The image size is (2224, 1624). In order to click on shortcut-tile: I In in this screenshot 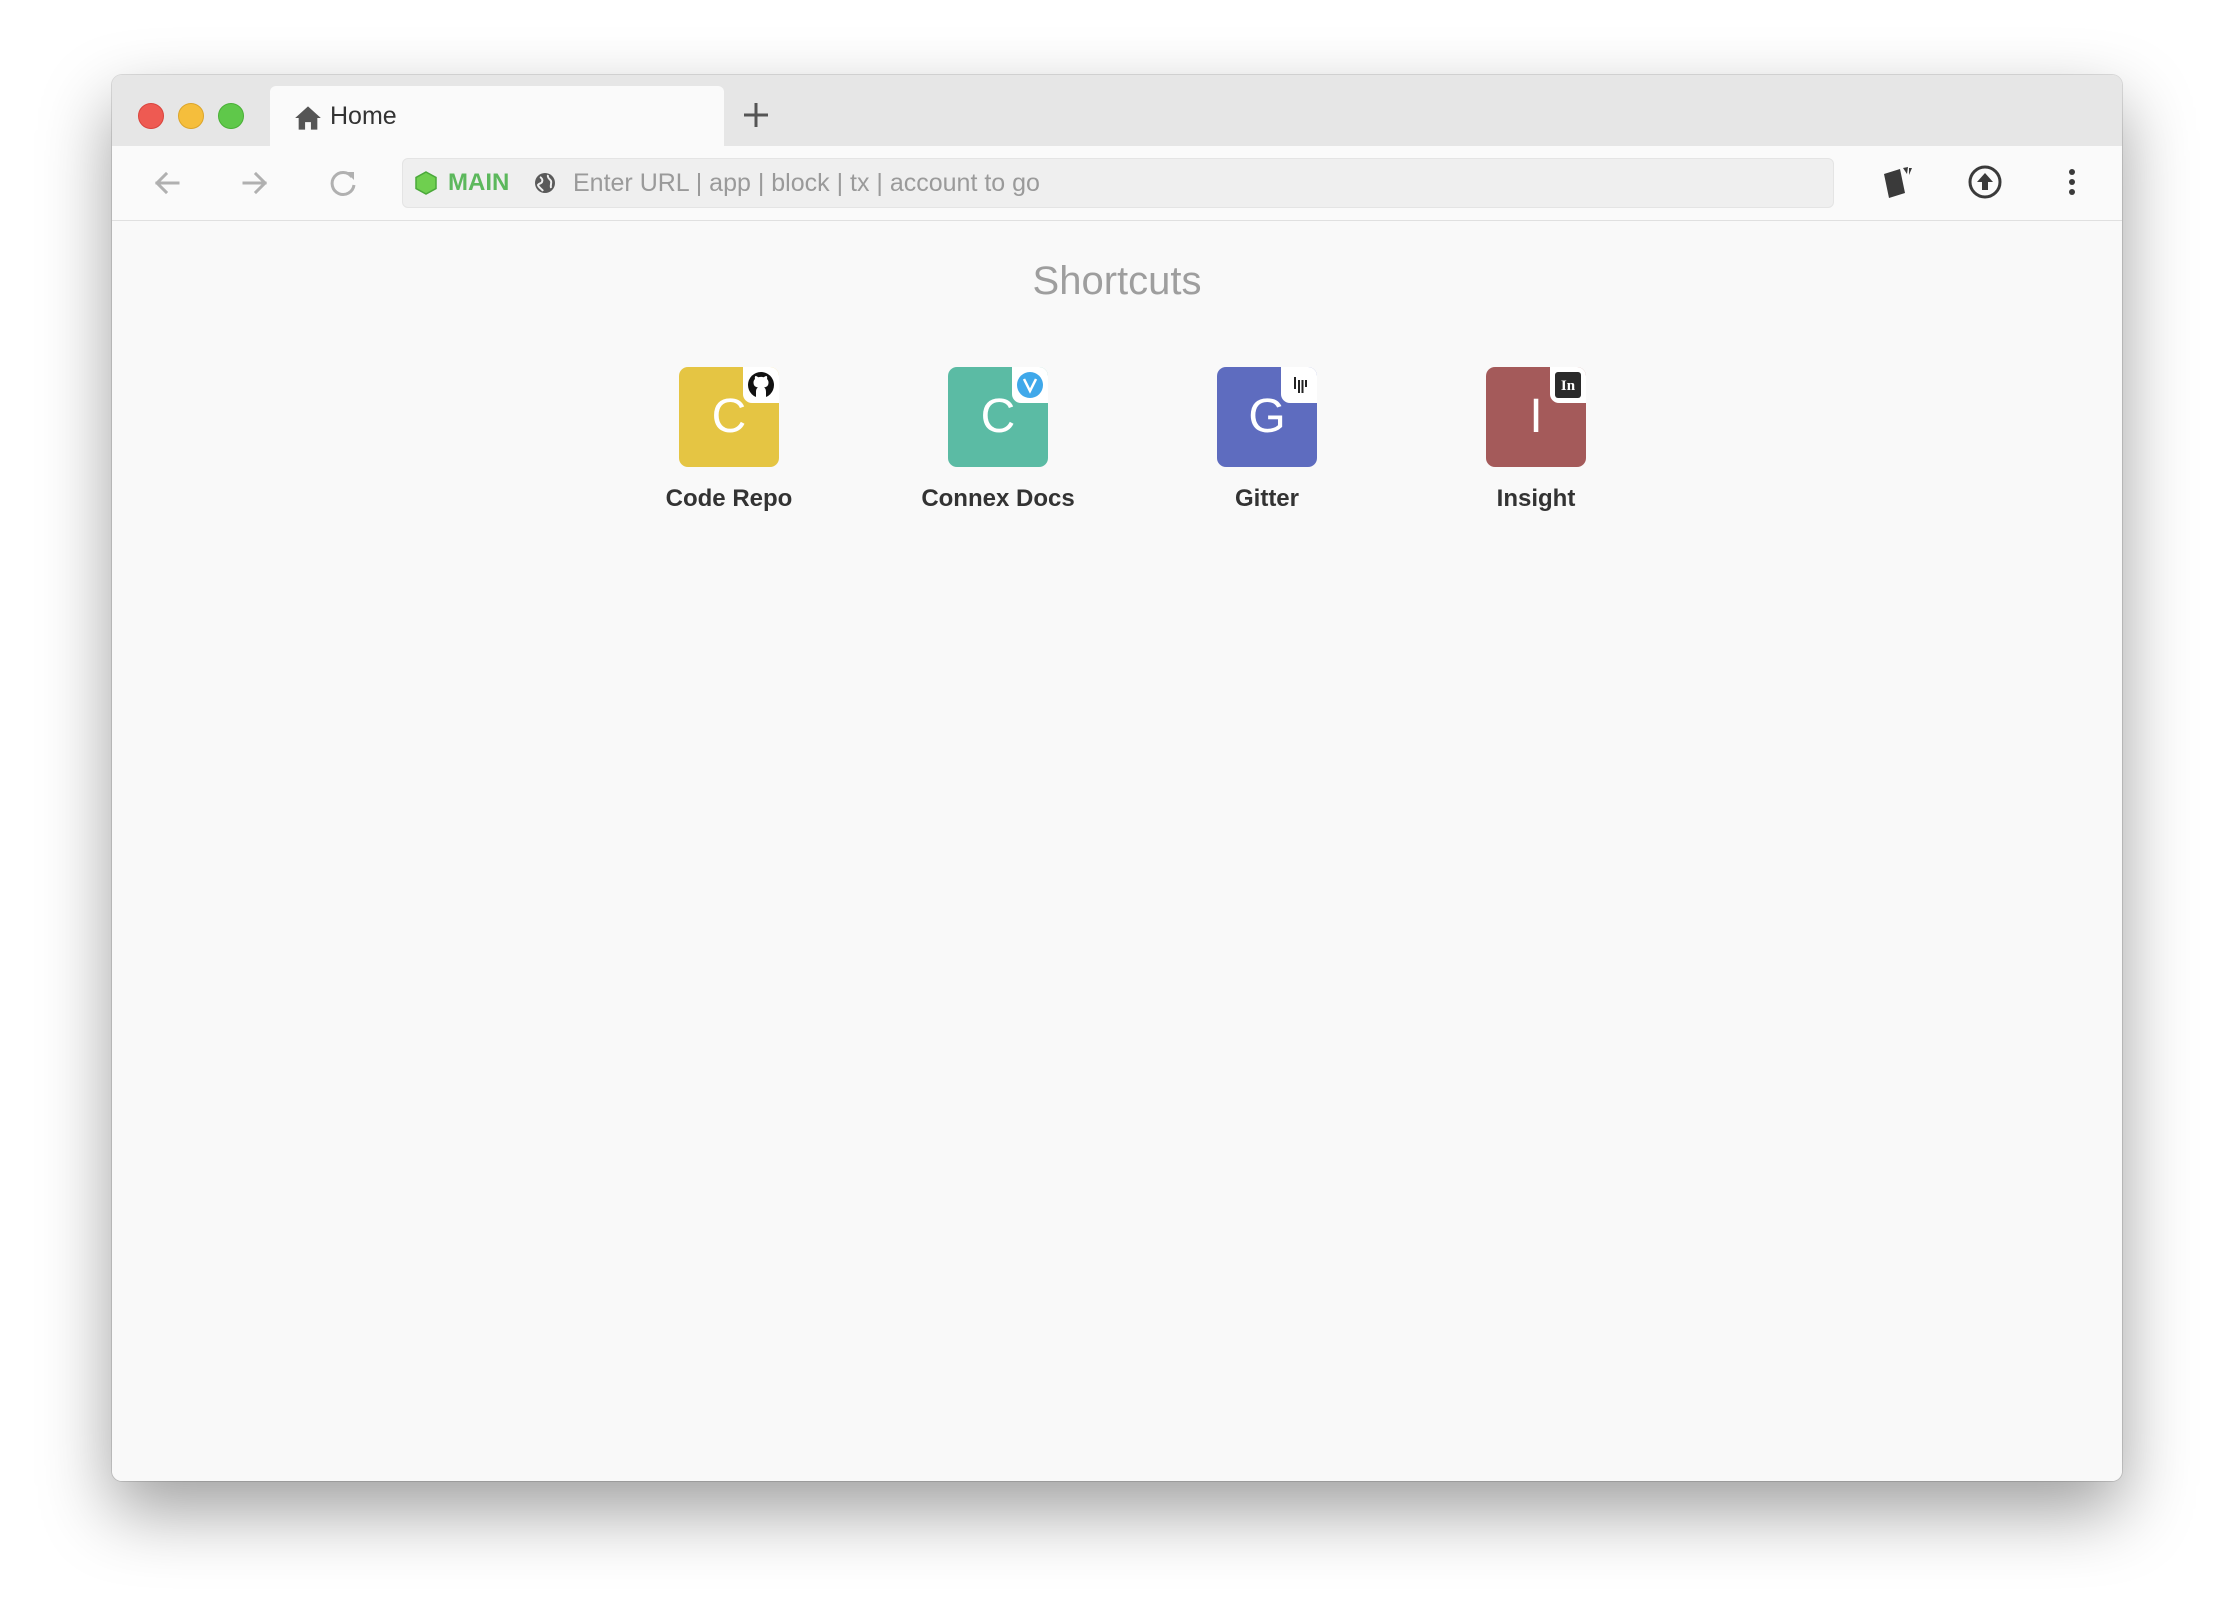, I will do `click(1536, 417)`.